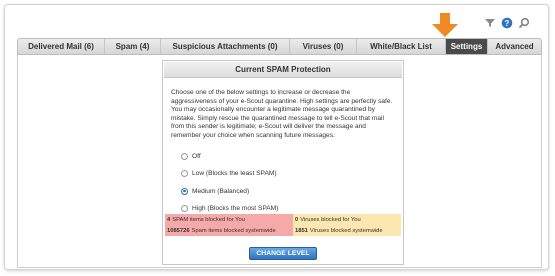  I want to click on stat-virus-you: 0 Viruses blocked for You, so click(347, 219).